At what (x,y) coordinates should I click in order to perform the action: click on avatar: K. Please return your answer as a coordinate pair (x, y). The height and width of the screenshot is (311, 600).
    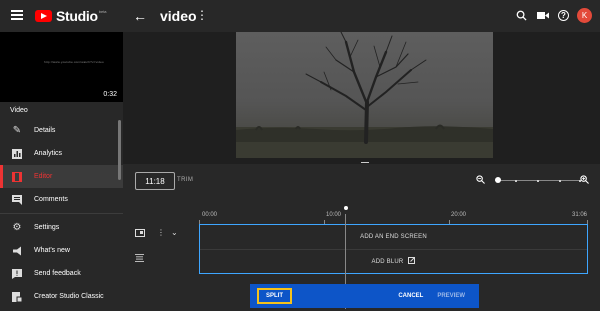
    Looking at the image, I should click on (584, 15).